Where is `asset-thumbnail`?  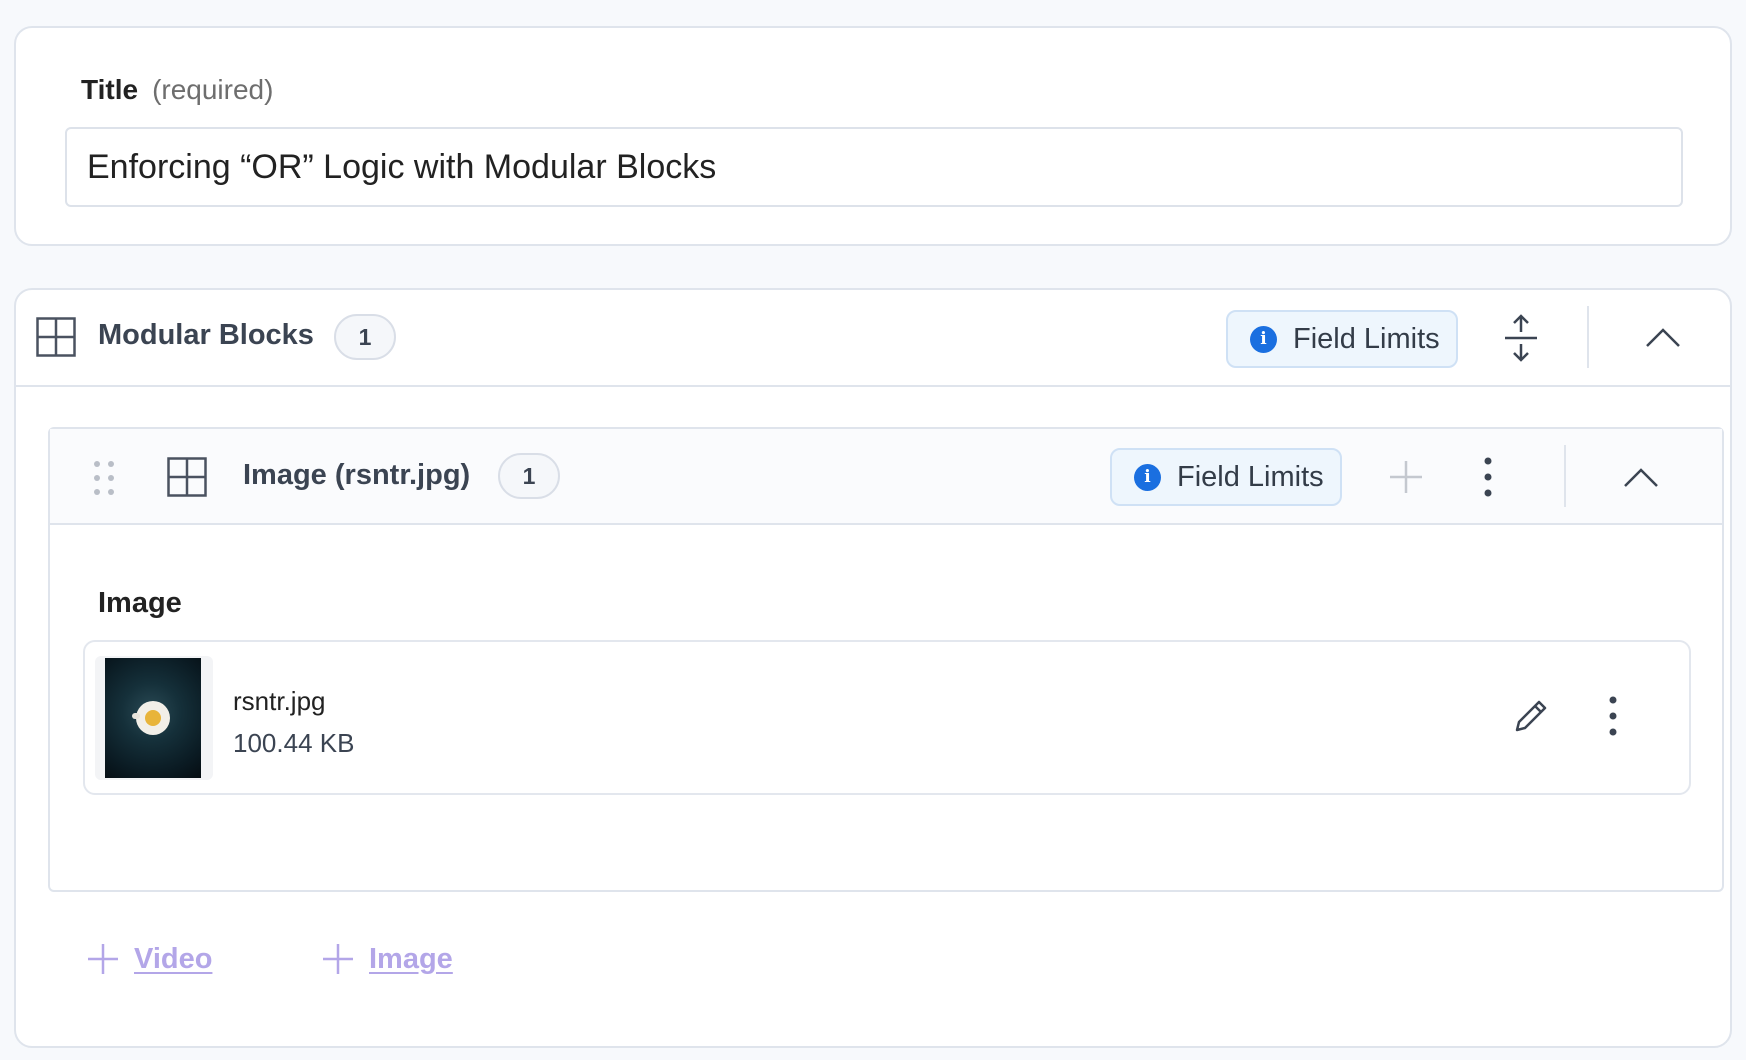
asset-thumbnail is located at coordinates (154, 718).